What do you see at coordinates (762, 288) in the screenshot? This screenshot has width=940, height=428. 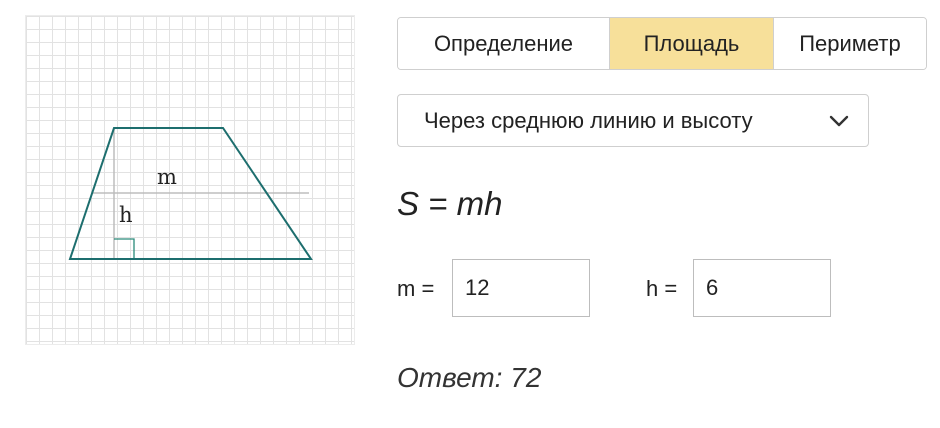 I see `h-input` at bounding box center [762, 288].